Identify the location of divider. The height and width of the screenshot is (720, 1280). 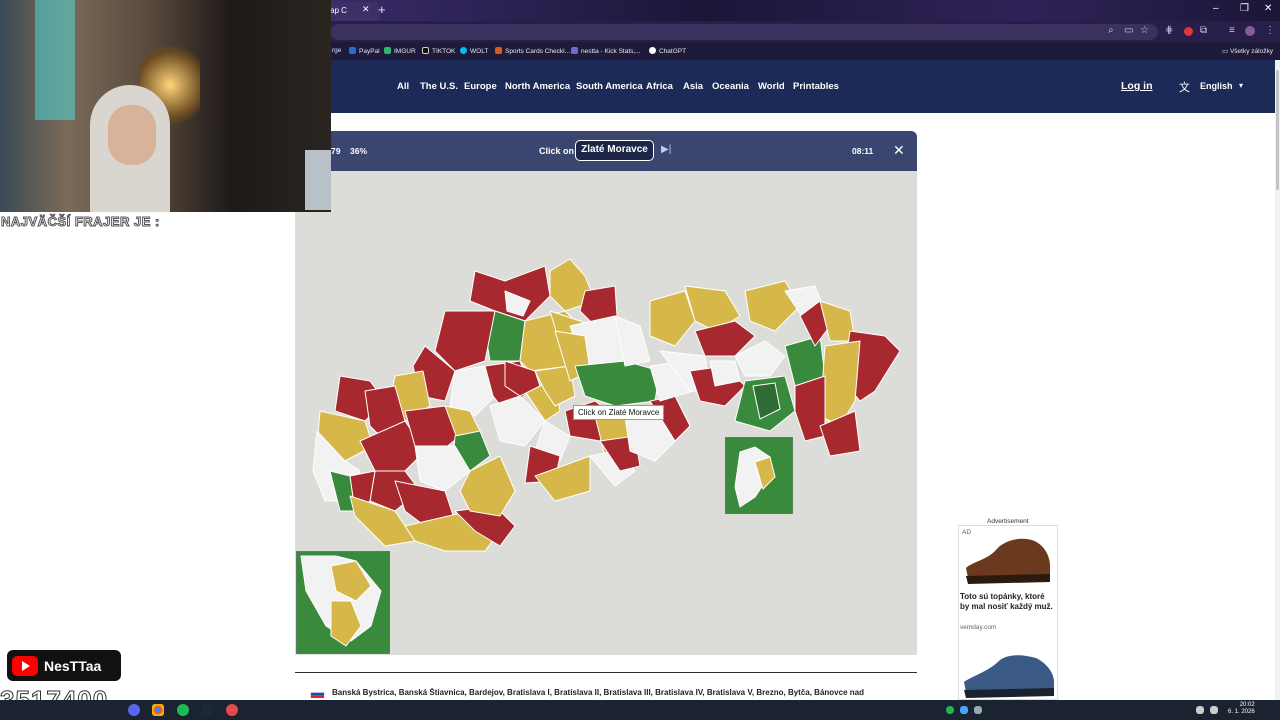
(606, 672).